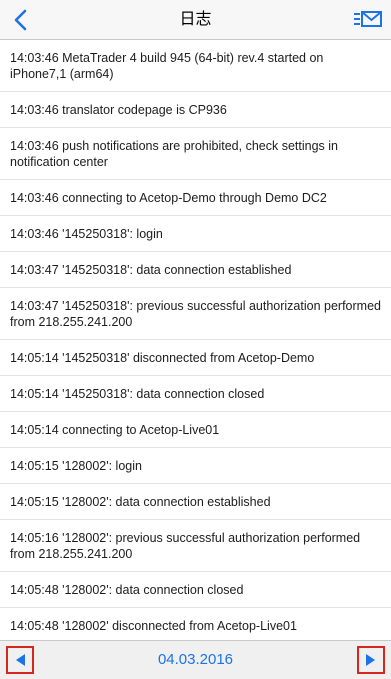 The width and height of the screenshot is (391, 679). I want to click on log-entry: 14:05:15 '128002': login, so click(195, 466).